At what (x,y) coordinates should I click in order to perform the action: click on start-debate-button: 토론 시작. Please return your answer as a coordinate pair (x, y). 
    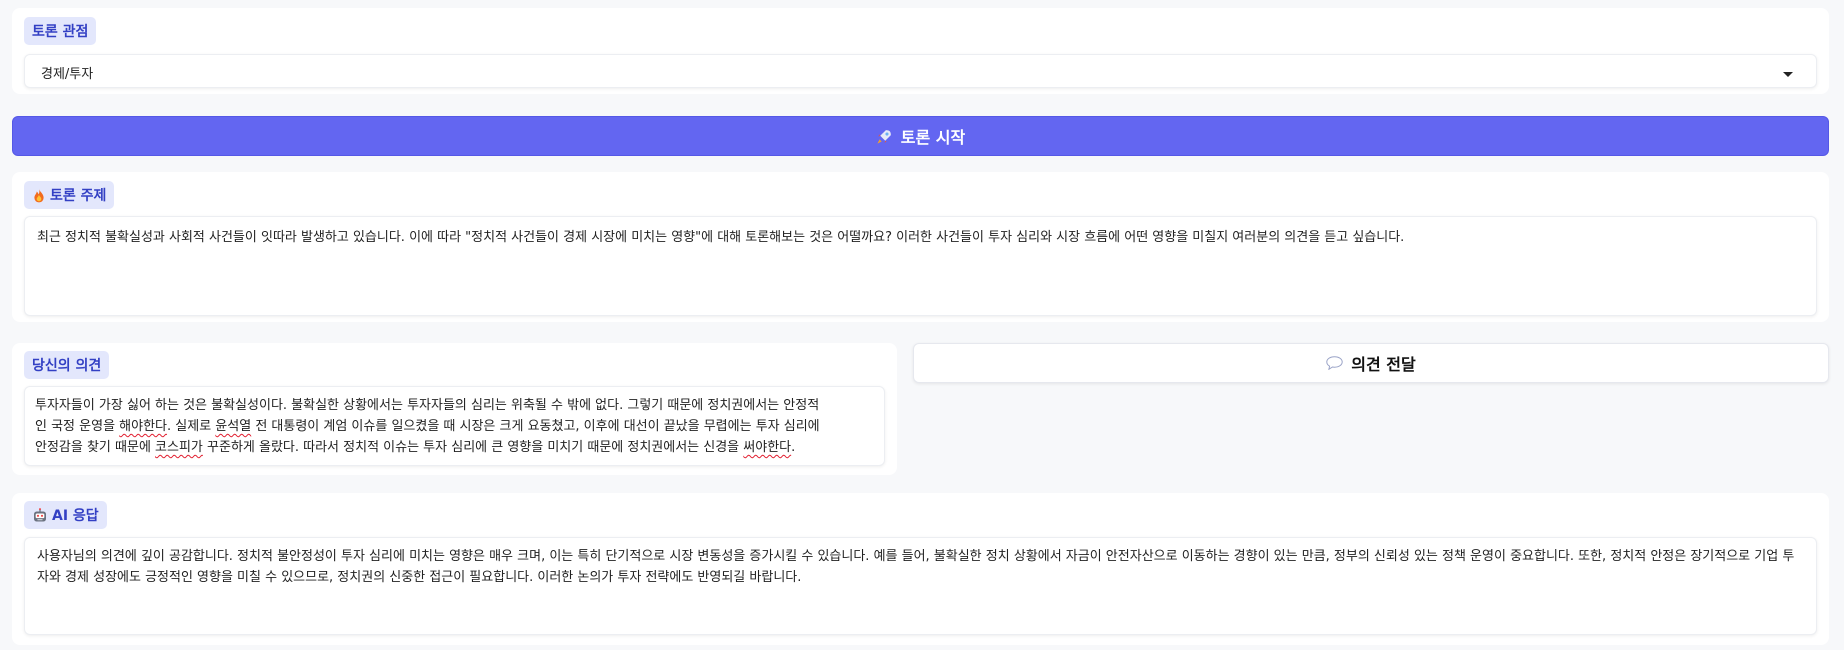
    Looking at the image, I should click on (920, 136).